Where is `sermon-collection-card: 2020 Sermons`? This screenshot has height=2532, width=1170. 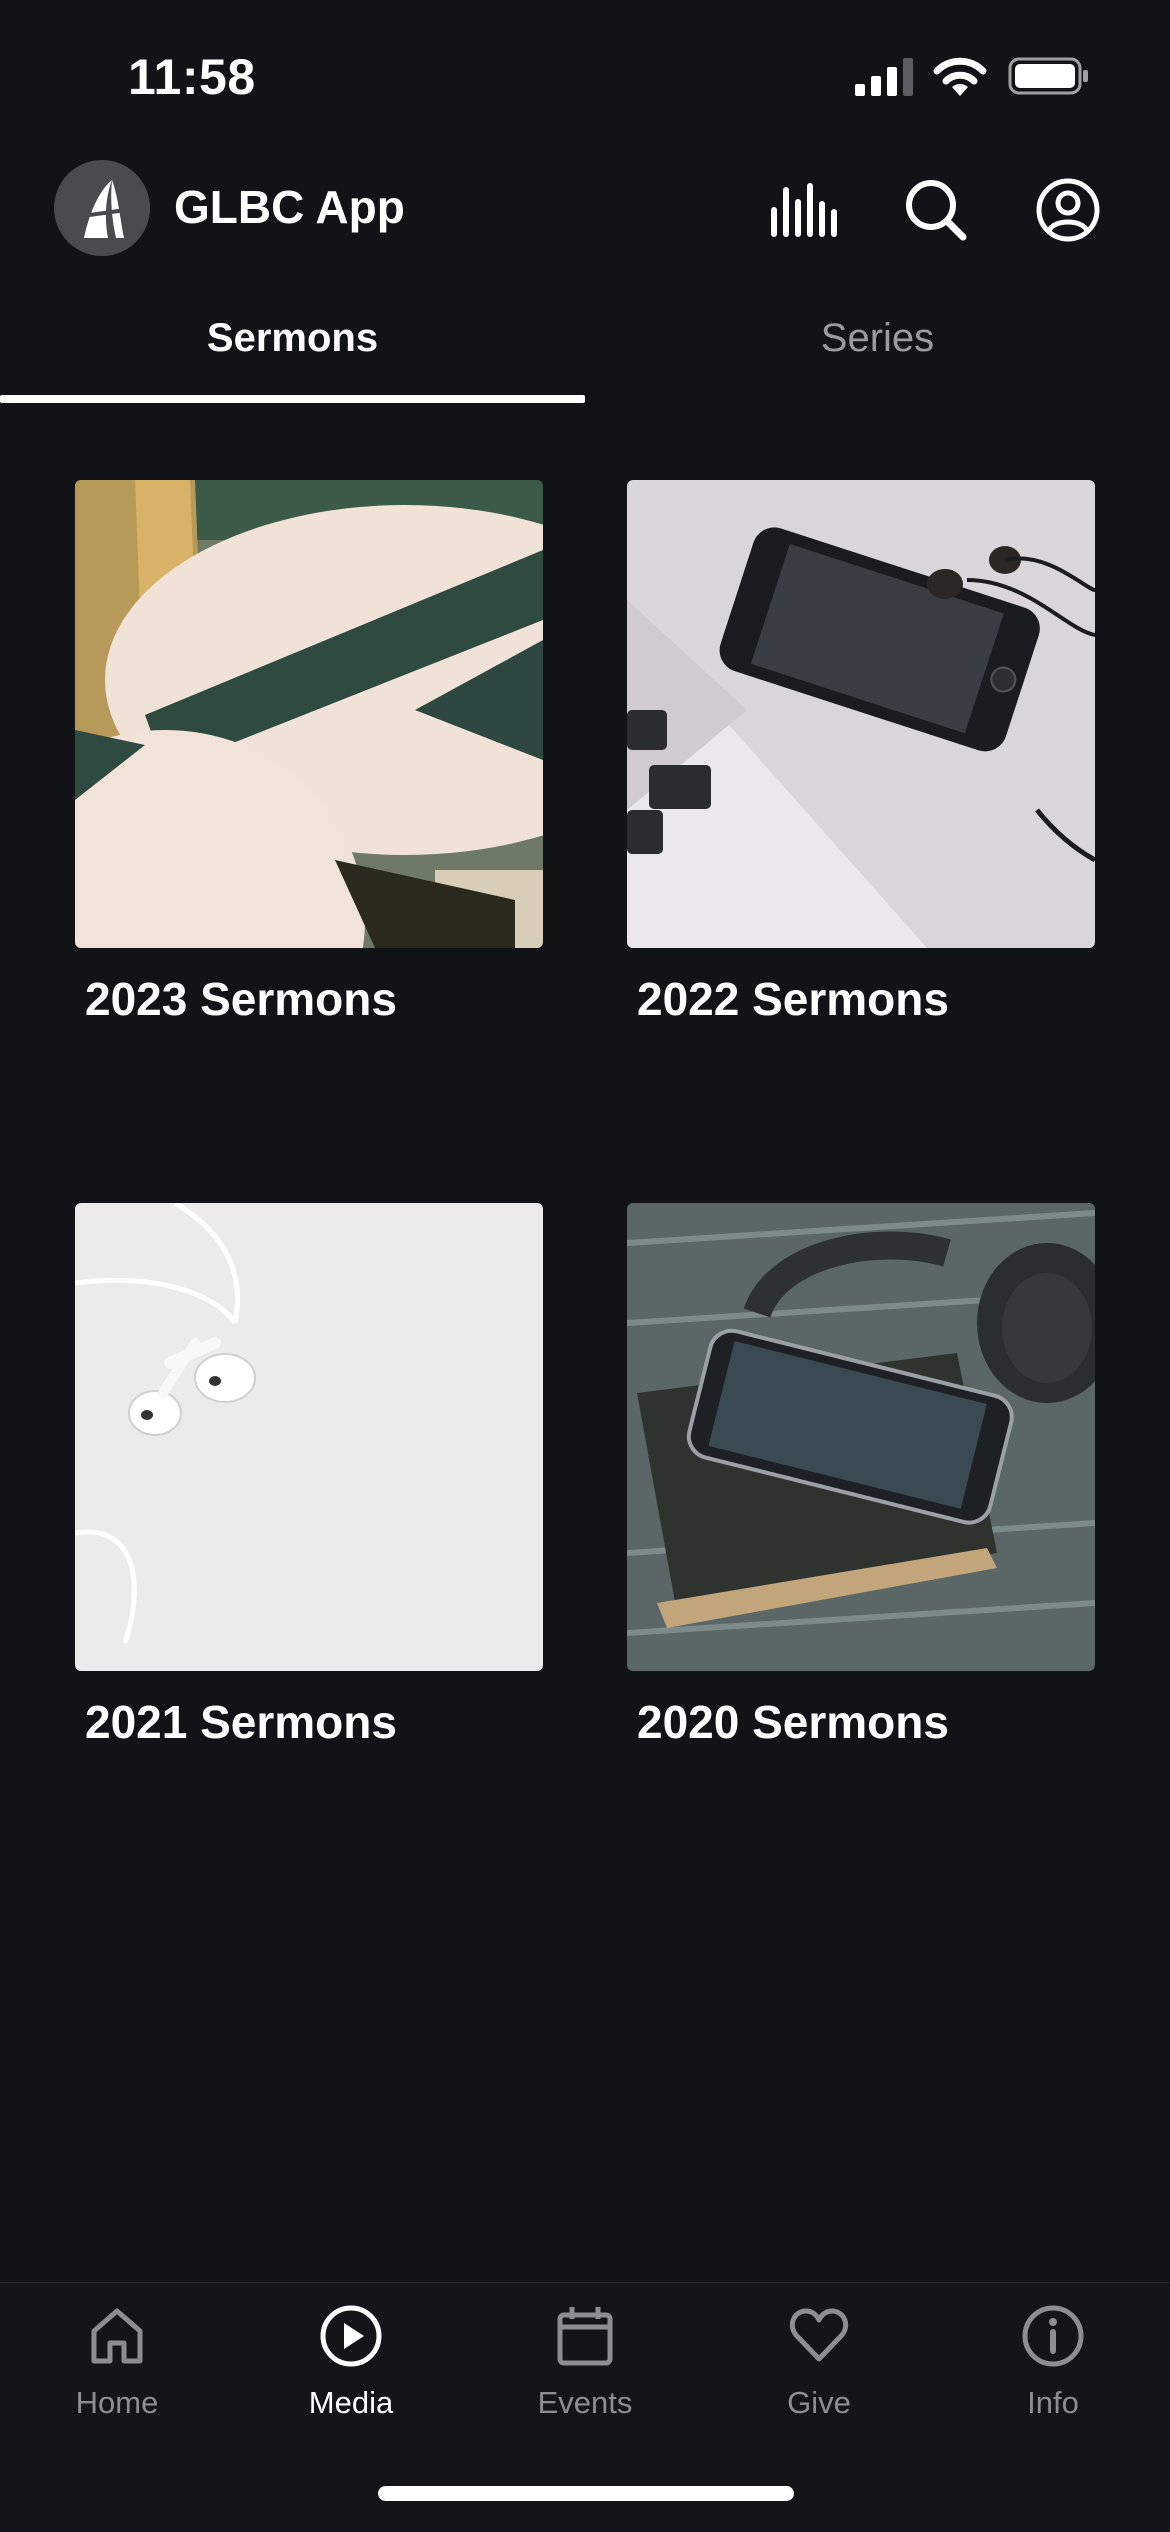
sermon-collection-card: 2020 Sermons is located at coordinates (861, 1476).